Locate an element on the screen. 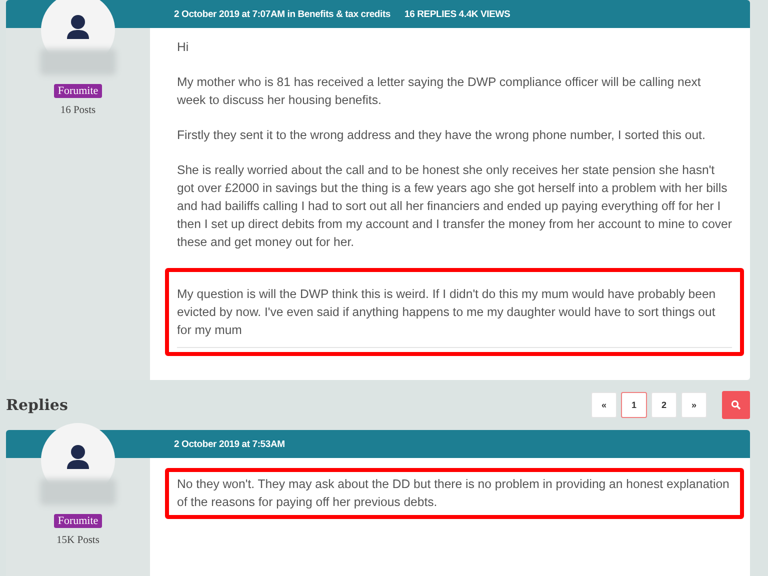 This screenshot has height=576, width=768. post-paragraph: My mother who is 81 has received a letter saying the DWP compliance officer will be calling next week to discuss her housing benefits. is located at coordinates (439, 91).